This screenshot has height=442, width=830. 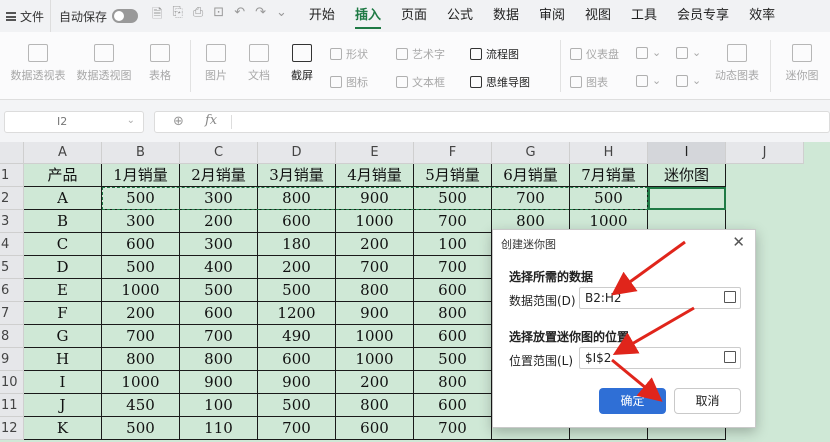 What do you see at coordinates (609, 153) in the screenshot?
I see `column-header-h: H` at bounding box center [609, 153].